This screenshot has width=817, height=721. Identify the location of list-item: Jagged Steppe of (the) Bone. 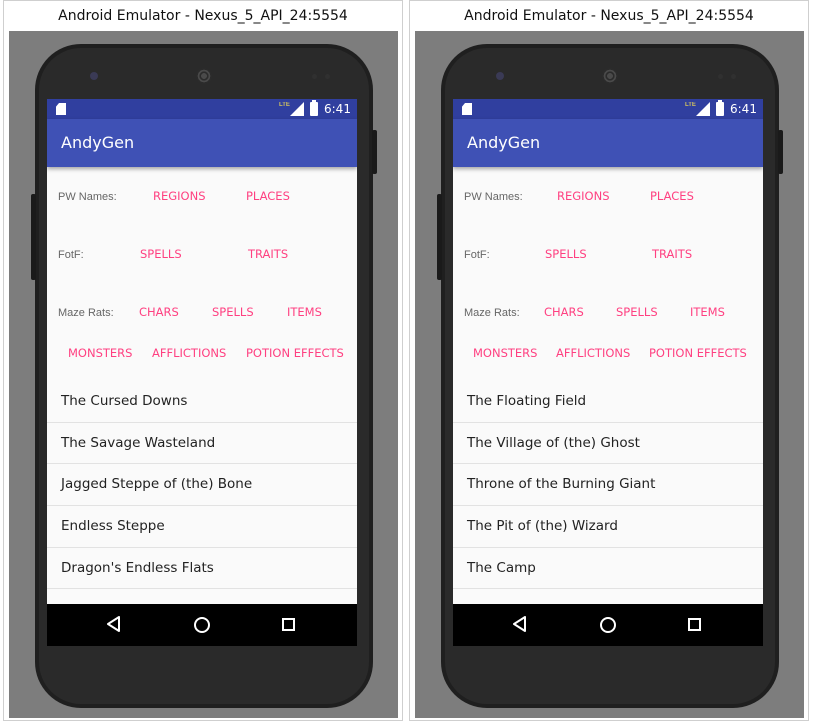
(202, 485).